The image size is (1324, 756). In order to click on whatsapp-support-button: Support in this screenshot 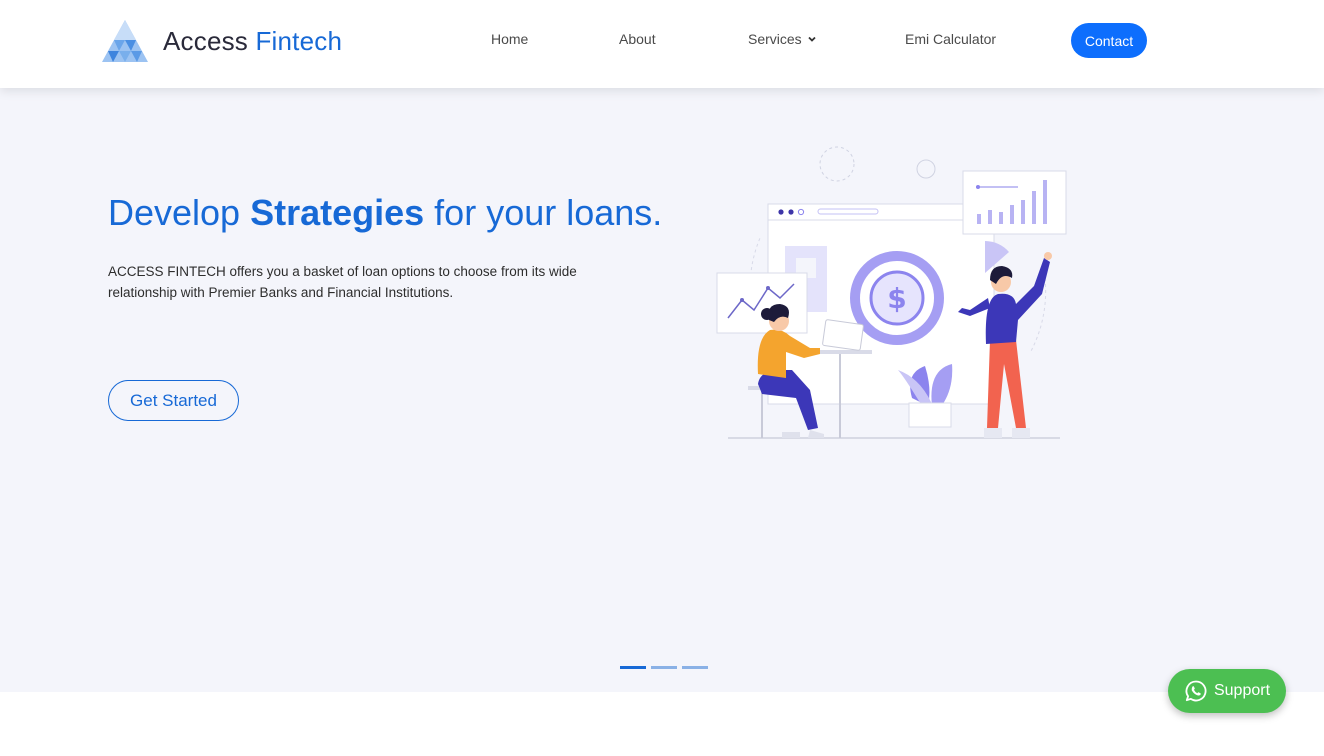, I will do `click(1227, 691)`.